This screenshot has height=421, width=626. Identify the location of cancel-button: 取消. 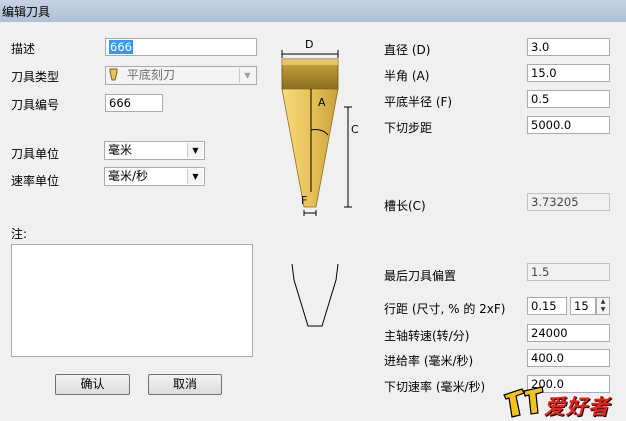
(185, 384).